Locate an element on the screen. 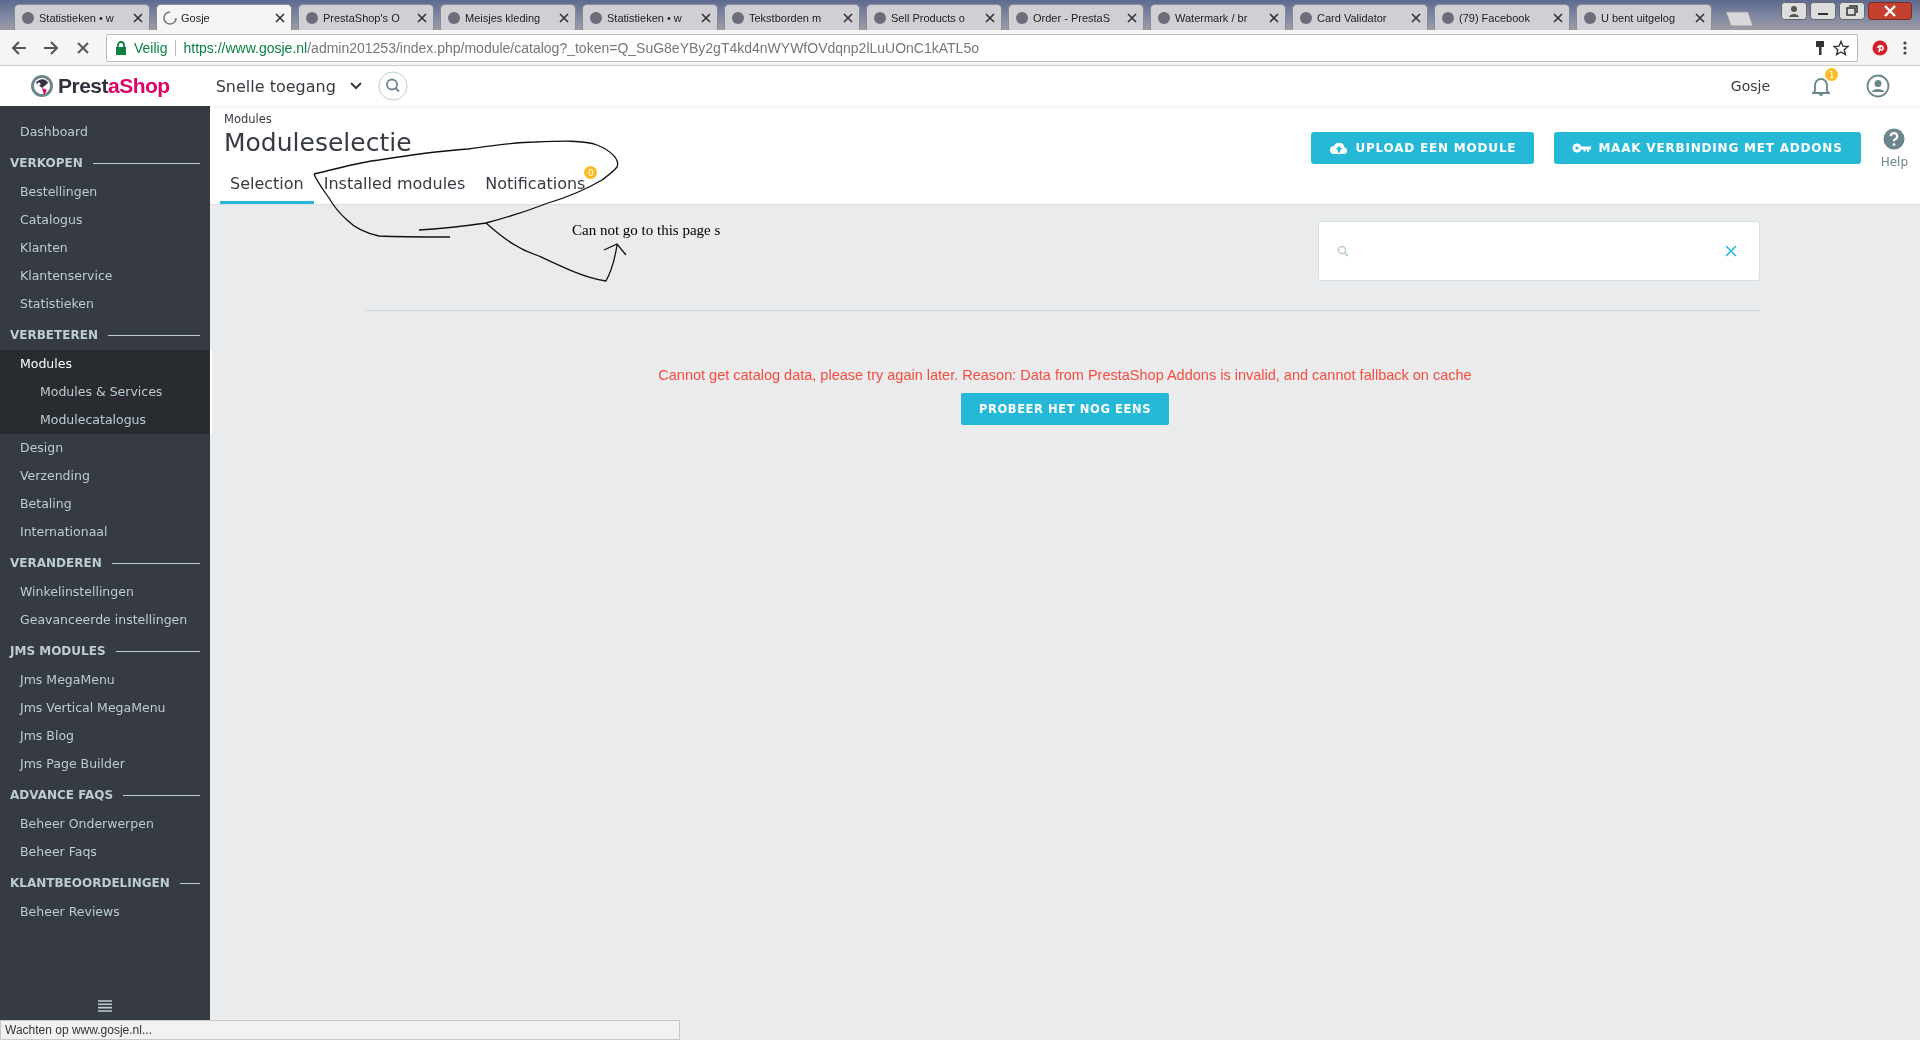 This screenshot has width=1920, height=1040. browser-tab: Sell Products o is located at coordinates (934, 17).